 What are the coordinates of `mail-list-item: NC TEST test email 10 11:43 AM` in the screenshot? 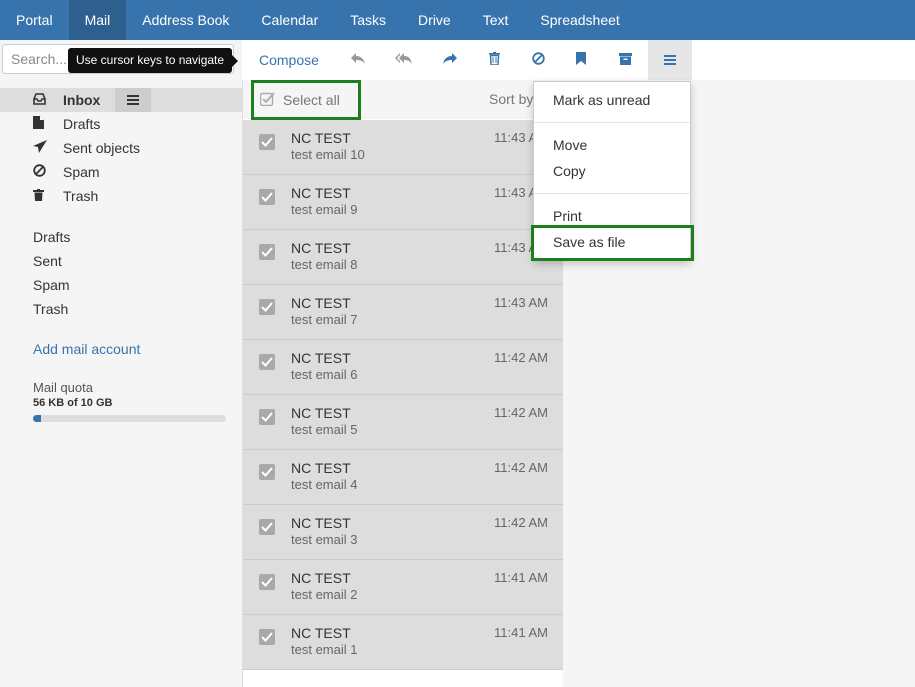 It's located at (403, 147).